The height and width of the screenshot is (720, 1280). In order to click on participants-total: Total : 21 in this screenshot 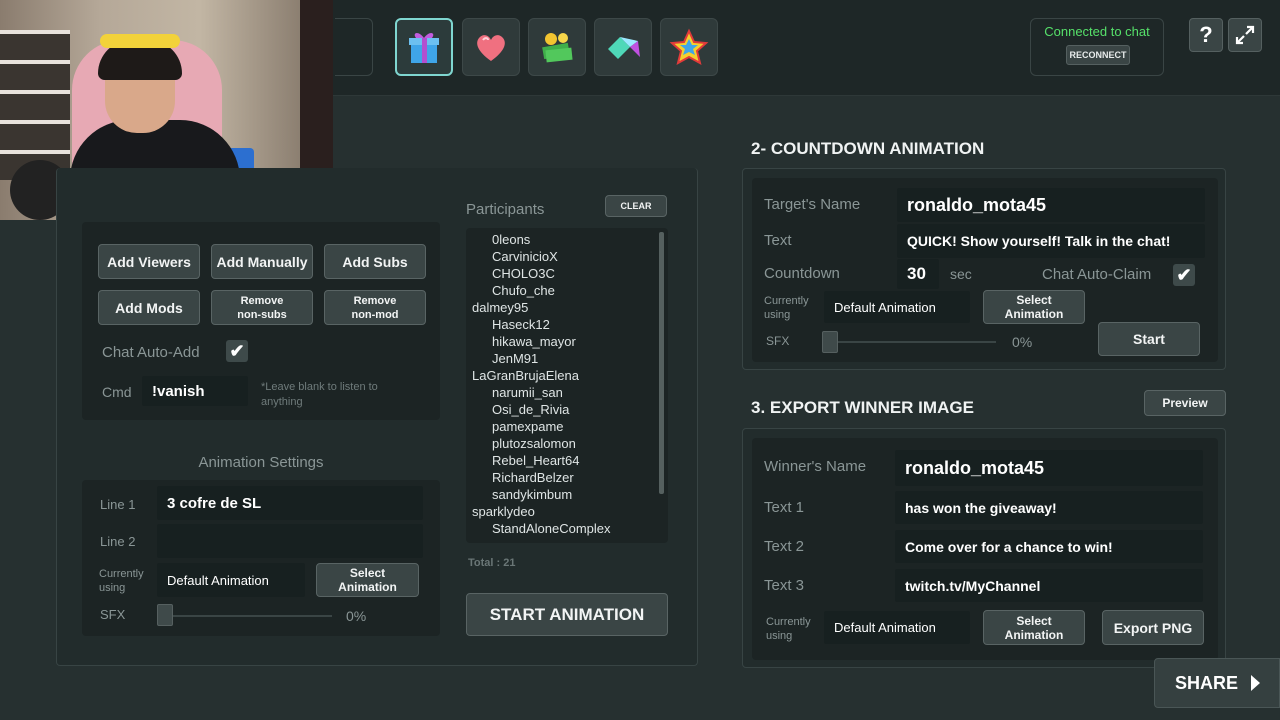, I will do `click(492, 563)`.